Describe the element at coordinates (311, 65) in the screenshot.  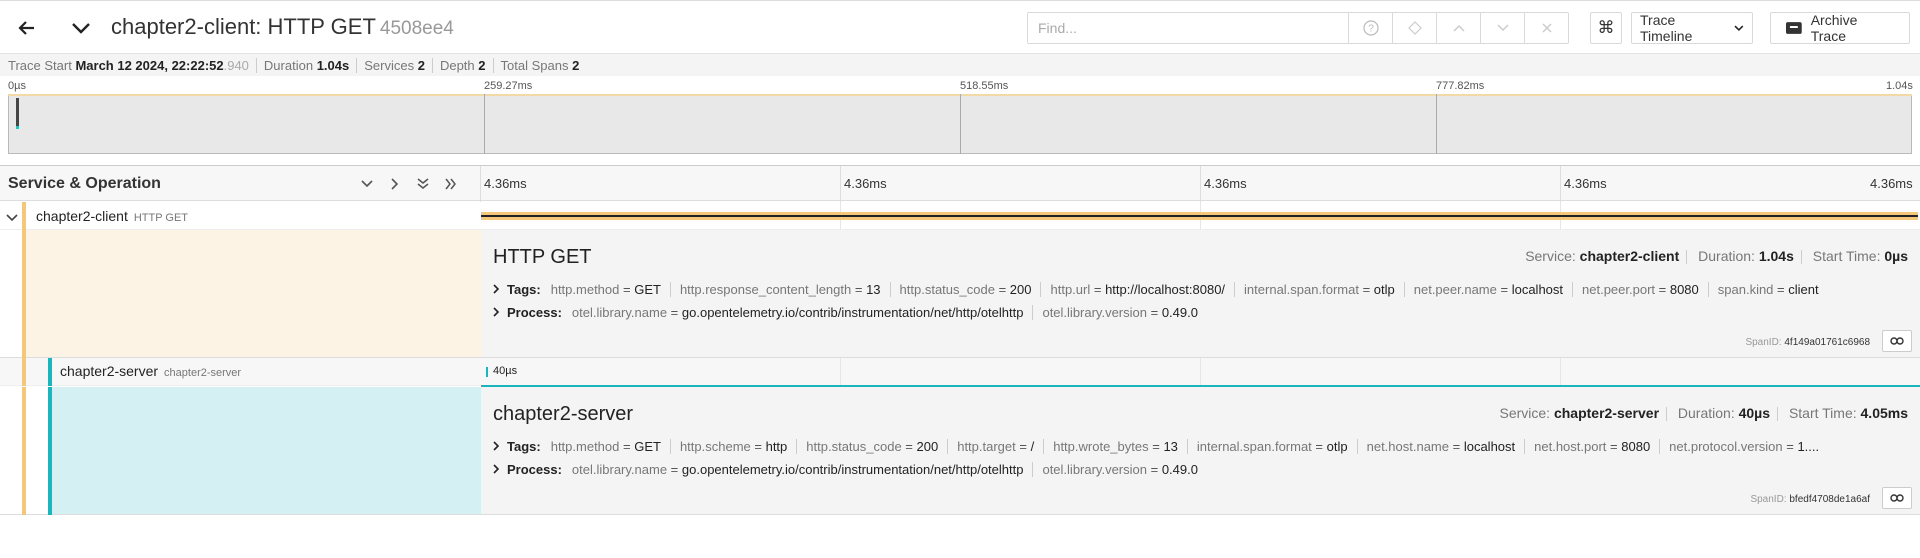
I see `trace-duration: Duration 1.04s` at that location.